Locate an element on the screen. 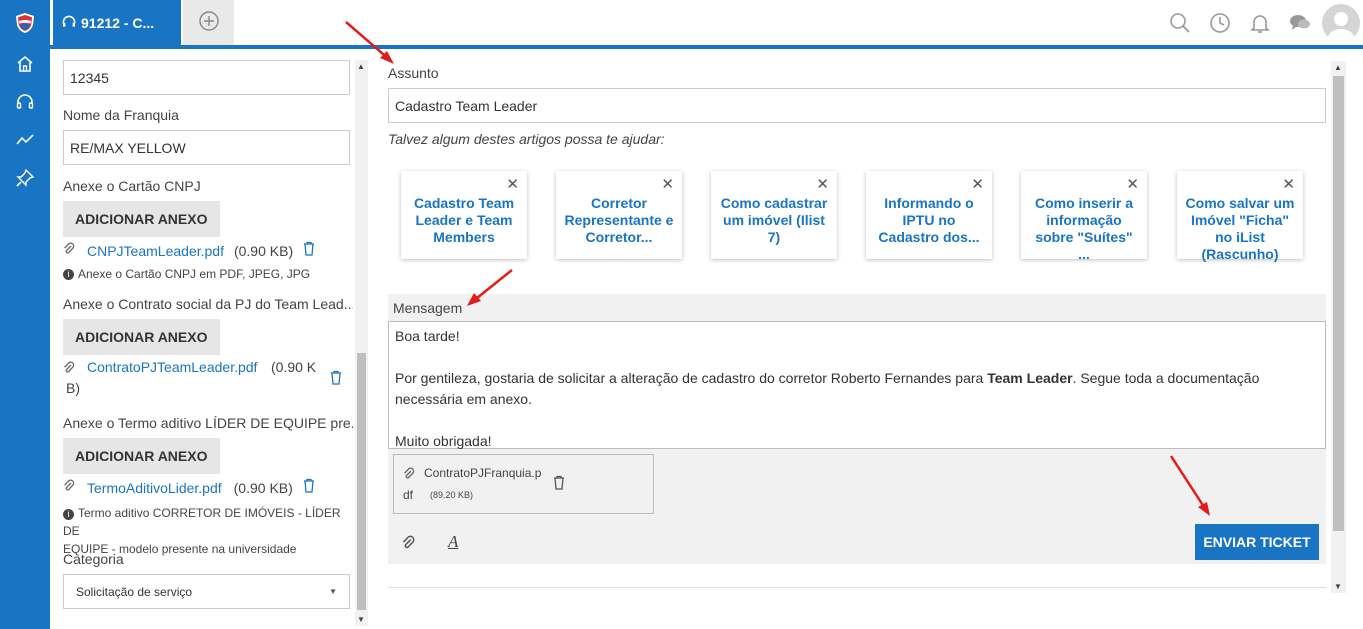  top-icons is located at coordinates (1261, 23).